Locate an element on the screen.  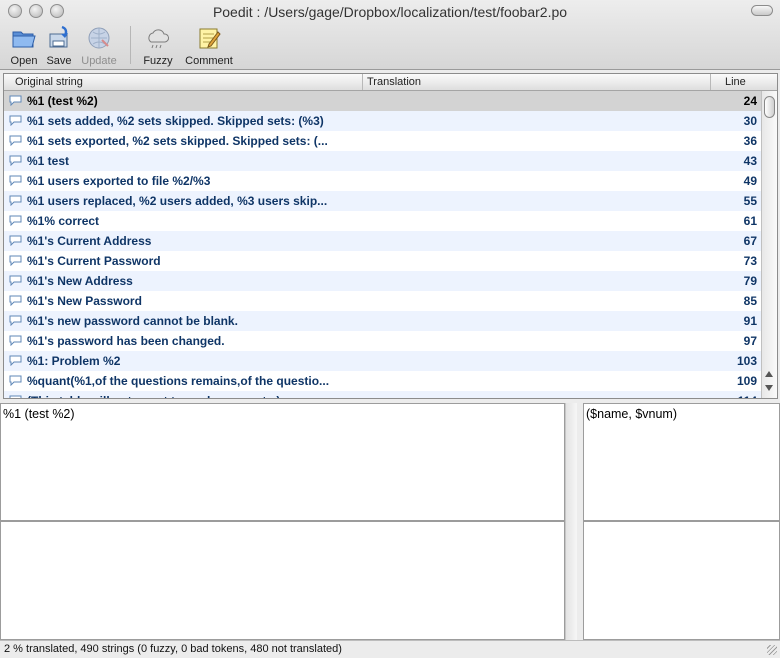
line-number: 43 is located at coordinates (750, 161).